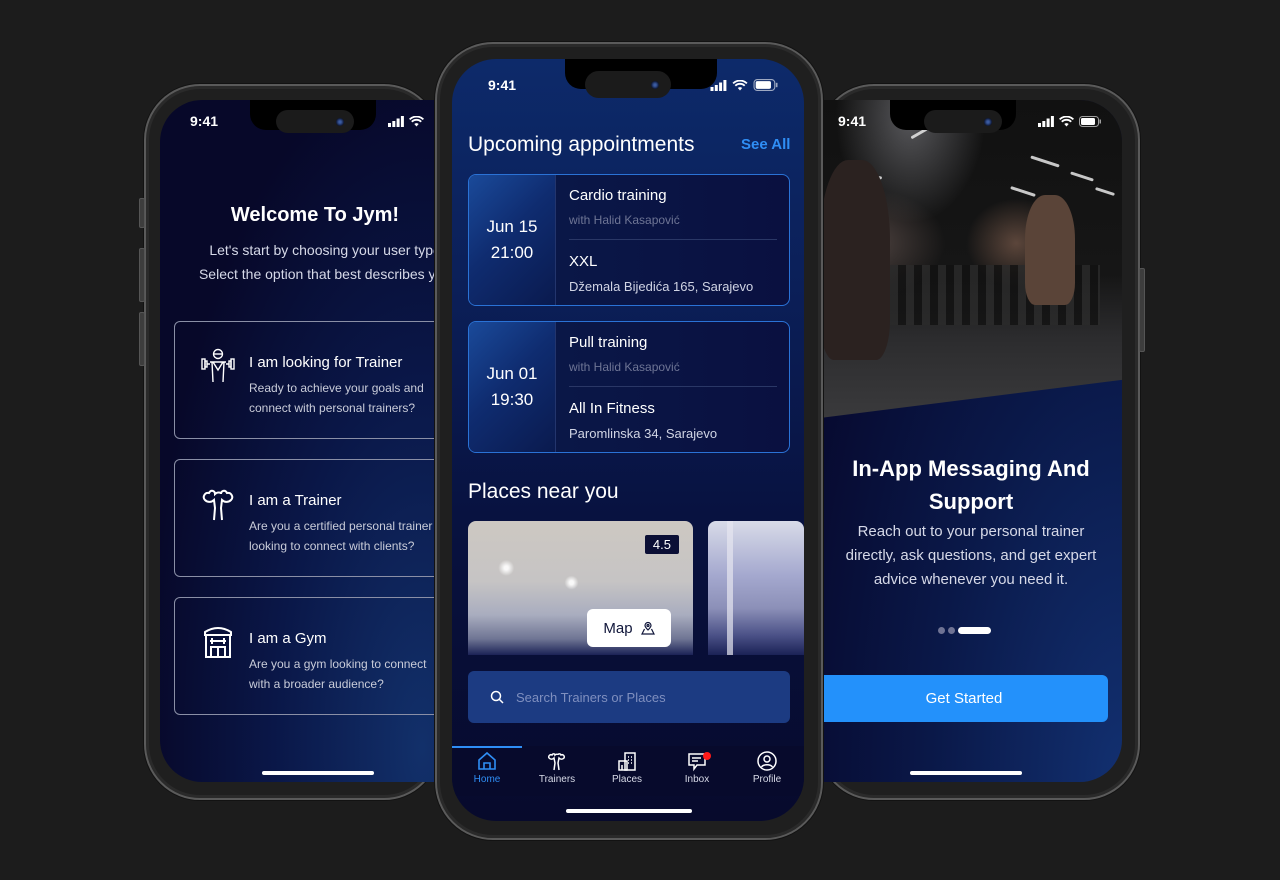  I want to click on appointment-time: 19:30, so click(512, 399).